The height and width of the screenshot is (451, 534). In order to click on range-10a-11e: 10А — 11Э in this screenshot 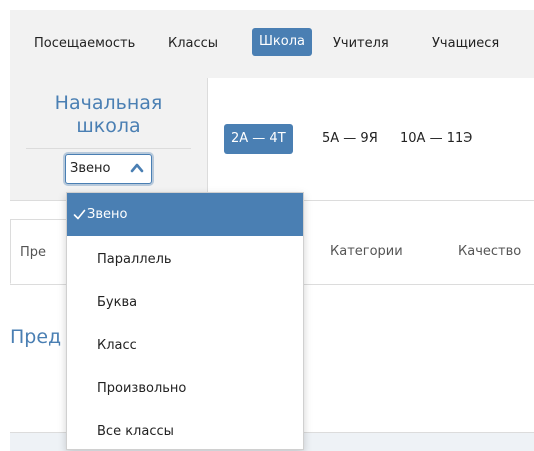, I will do `click(436, 139)`.